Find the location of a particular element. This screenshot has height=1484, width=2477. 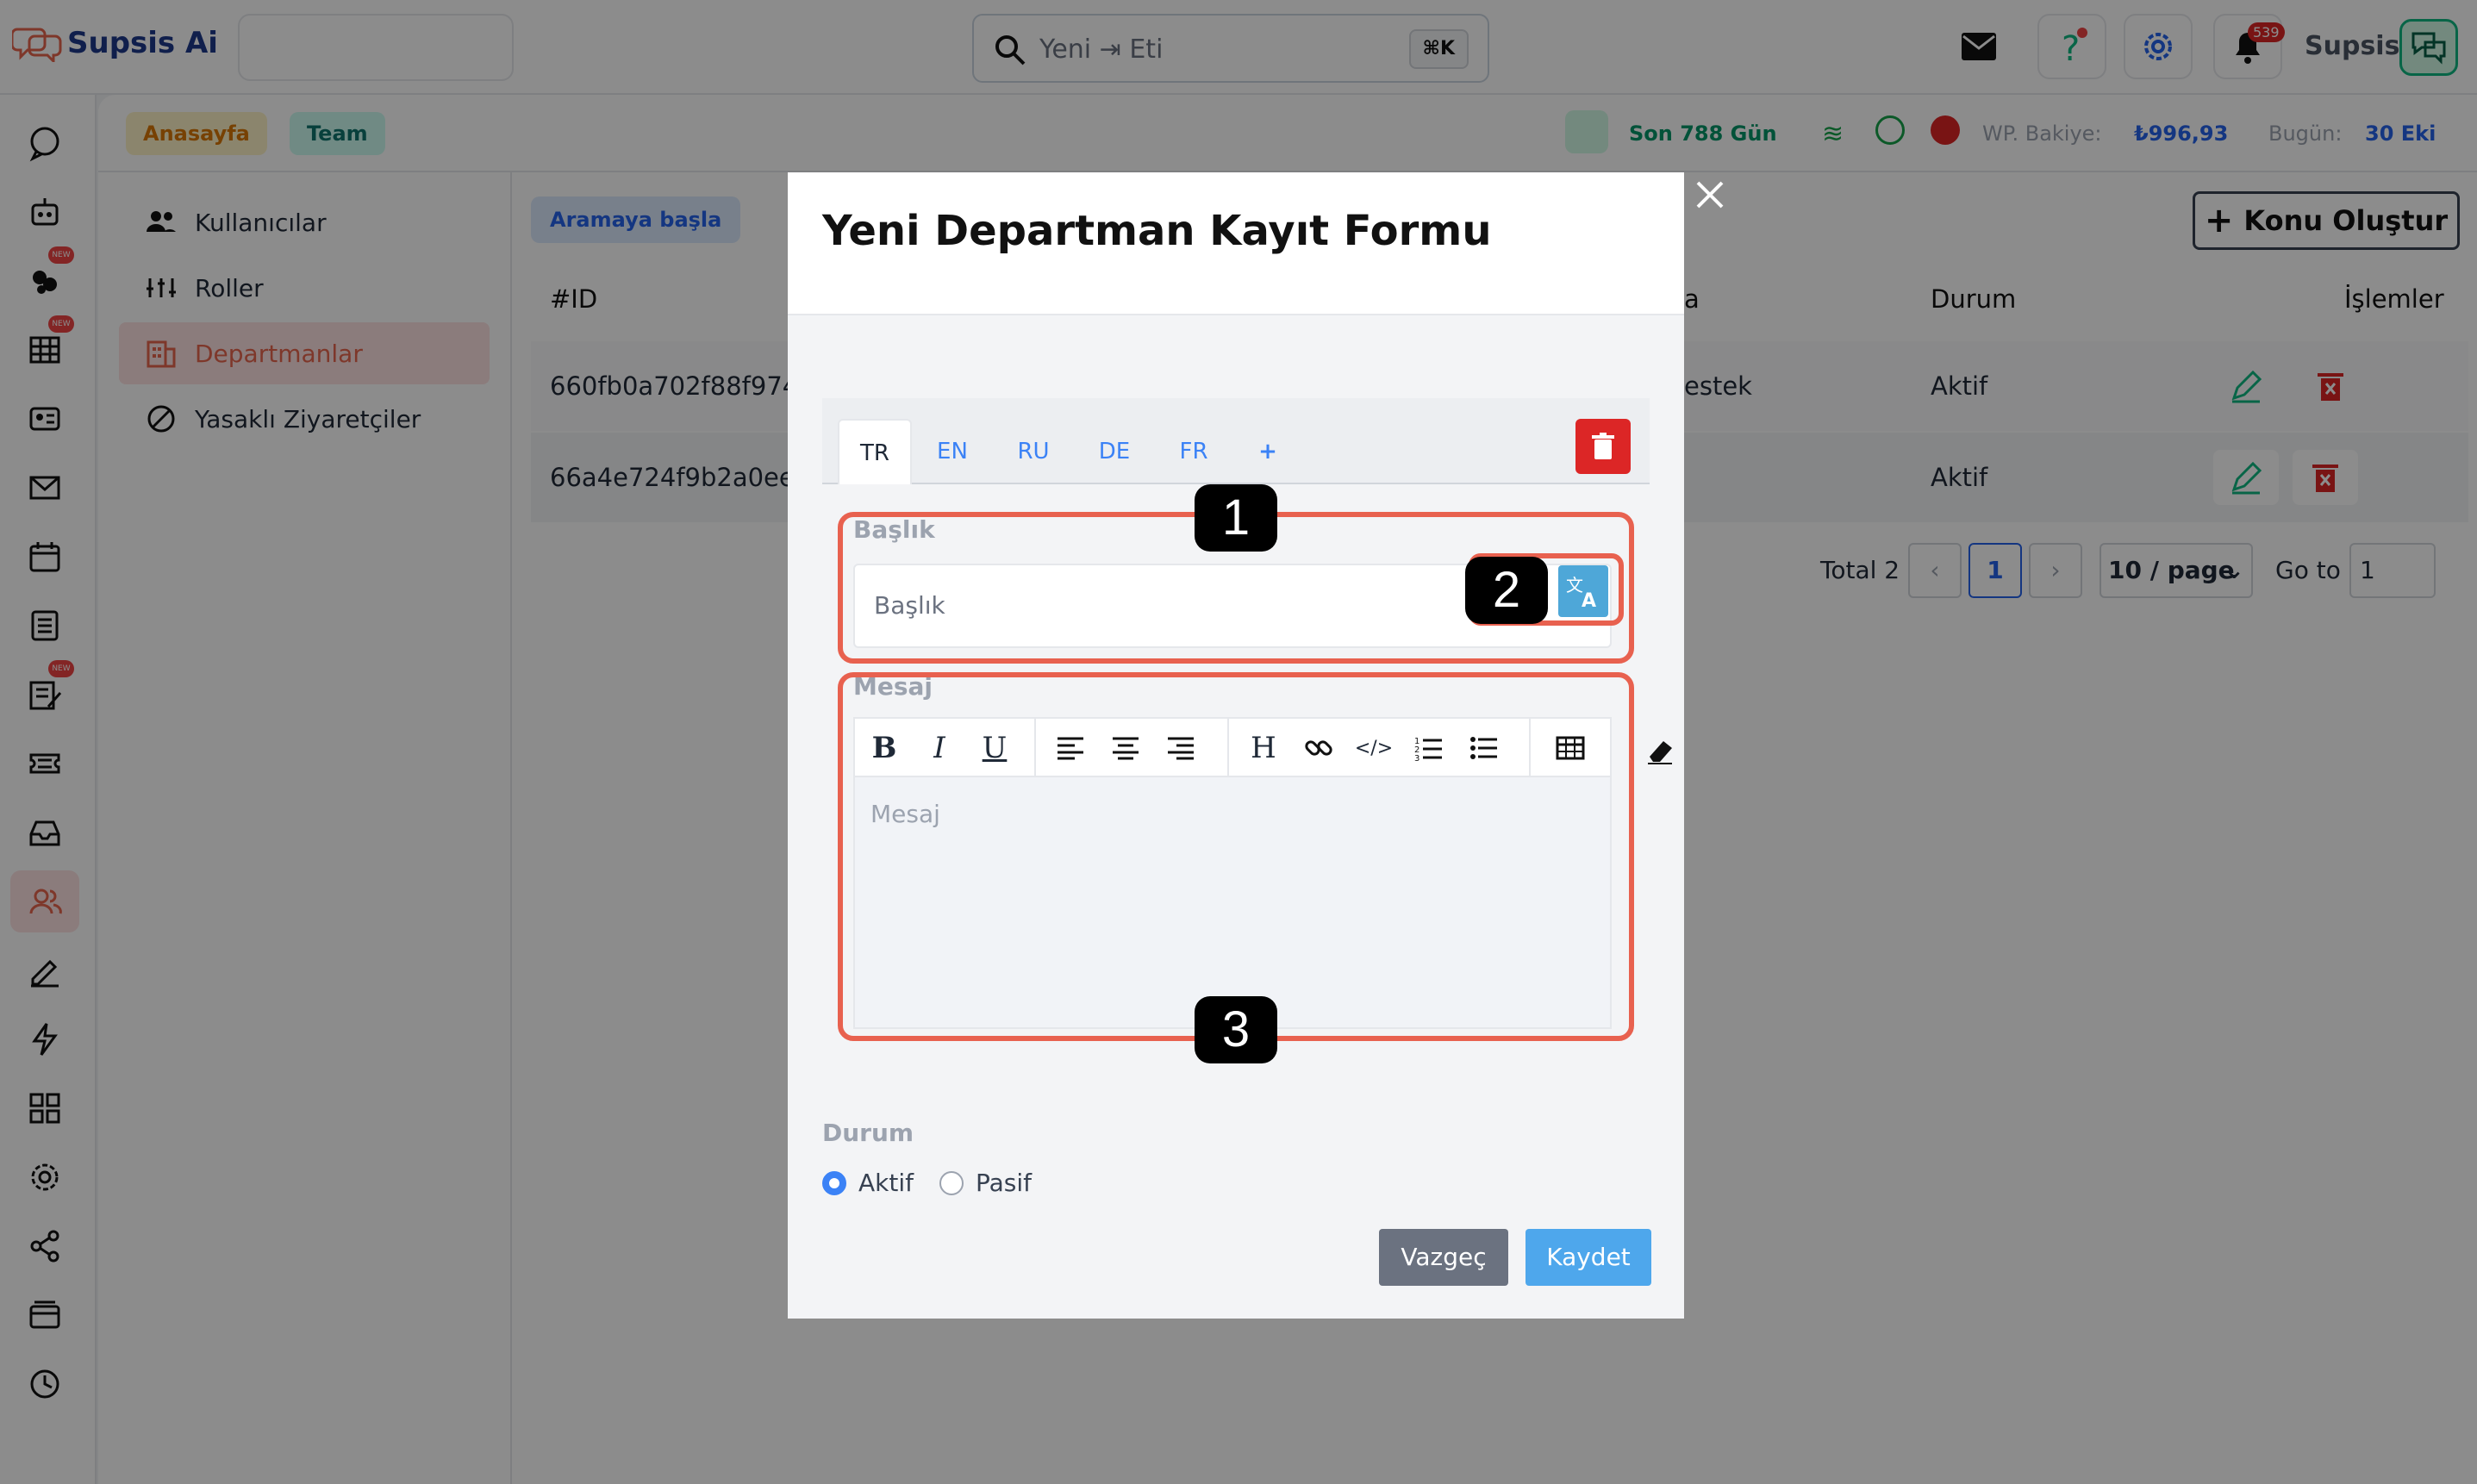

cancel-button: Vazgeç is located at coordinates (1443, 1258).